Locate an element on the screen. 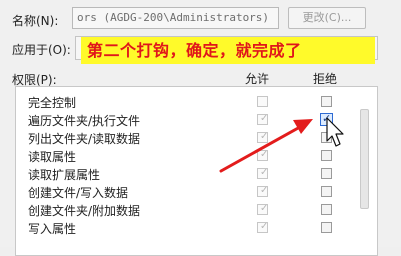 The height and width of the screenshot is (256, 401). permission-row-create-files: 创建文件/写入数据 ✓ is located at coordinates (186, 191).